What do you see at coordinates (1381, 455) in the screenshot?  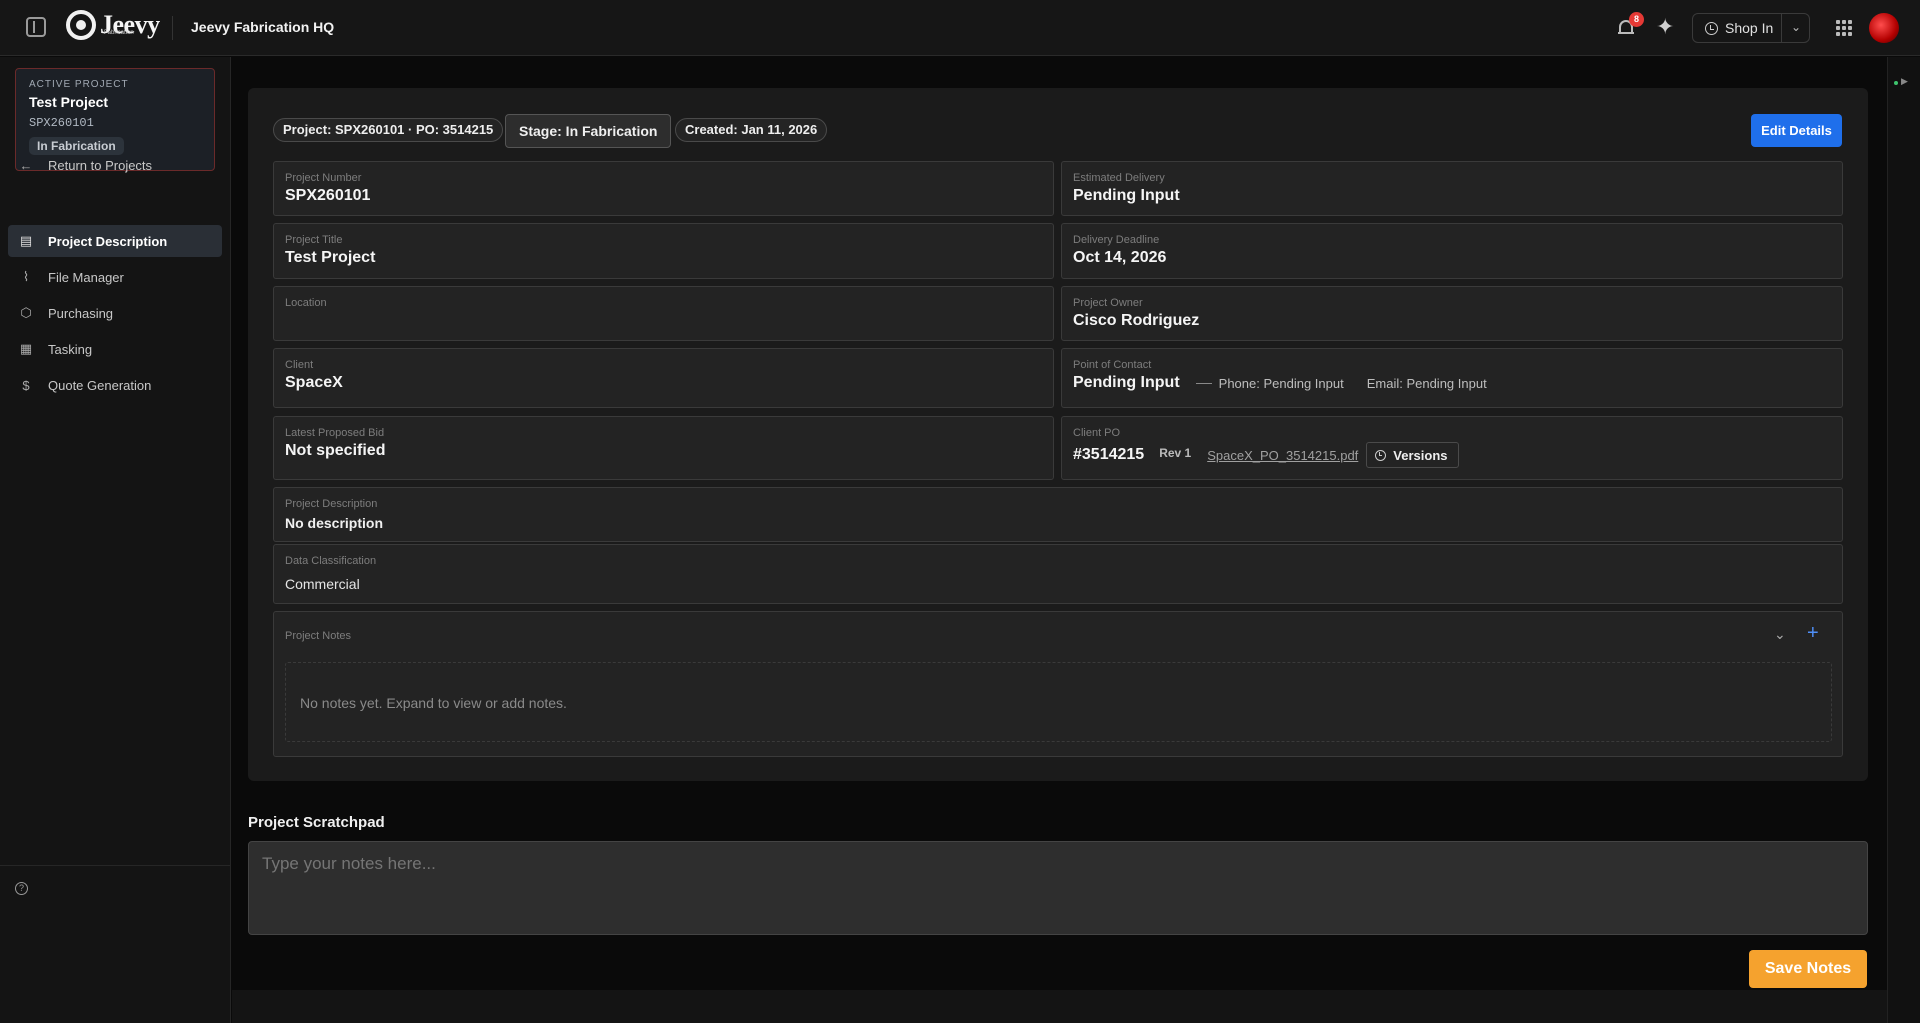 I see `history-icon` at bounding box center [1381, 455].